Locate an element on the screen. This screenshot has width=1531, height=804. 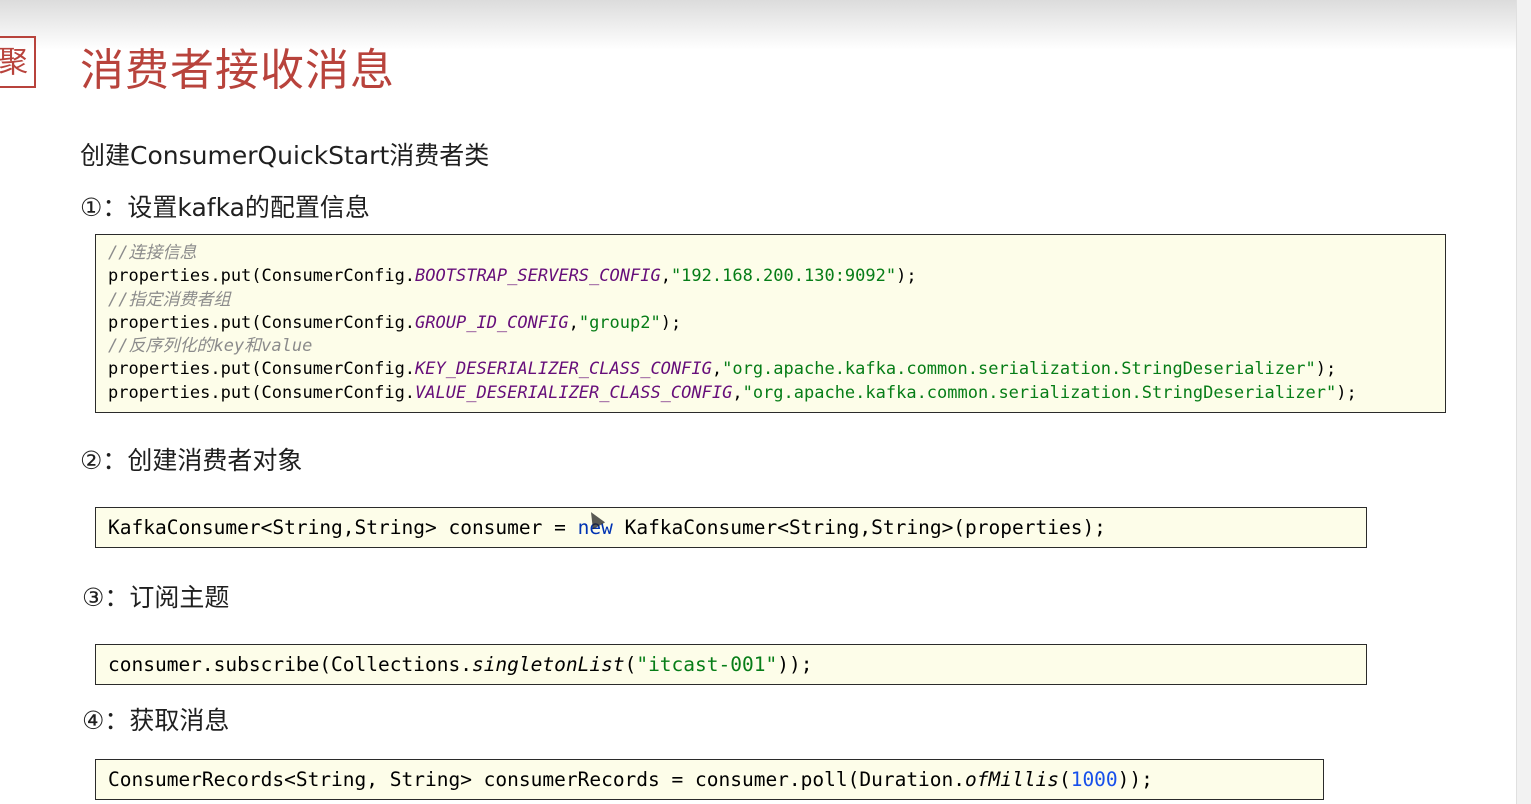
side-tag: 聚 is located at coordinates (18, 62).